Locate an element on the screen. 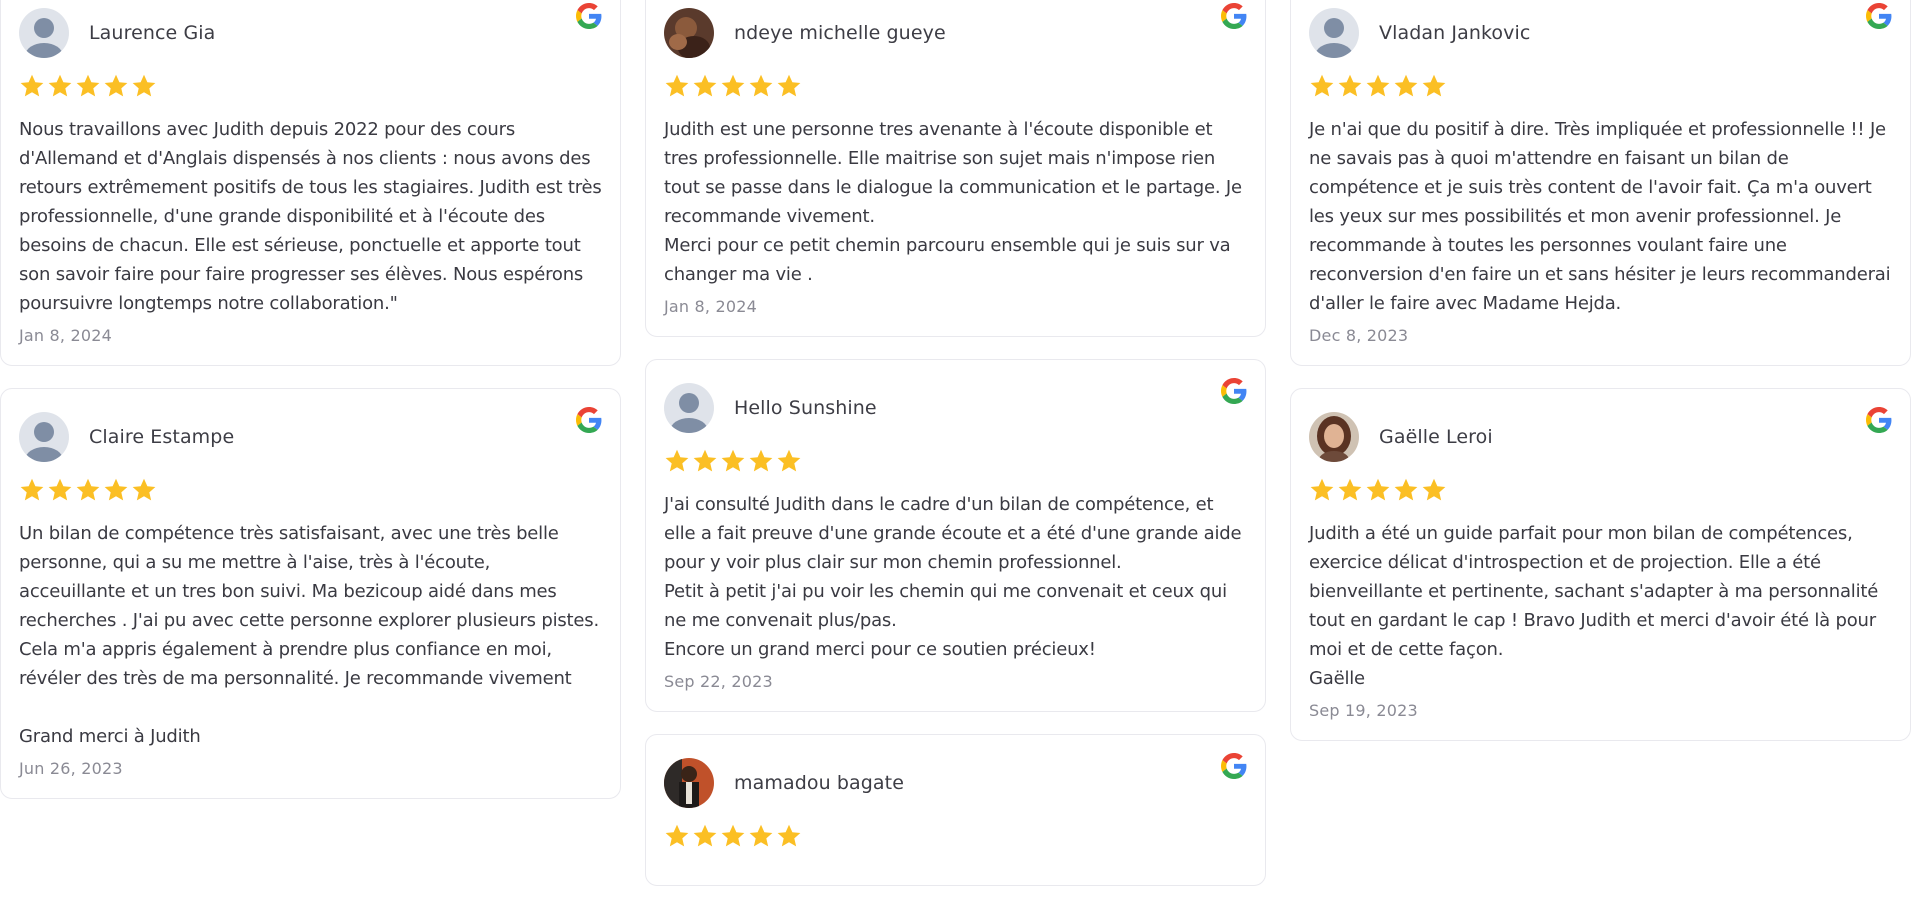  review-date: Sep 19, 2023 is located at coordinates (1363, 710).